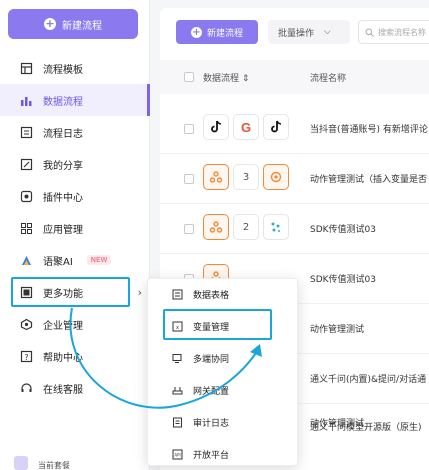 The height and width of the screenshot is (470, 429). Describe the element at coordinates (369, 130) in the screenshot. I see `flow-name: 当抖音(普通账号) 有新增评论` at that location.